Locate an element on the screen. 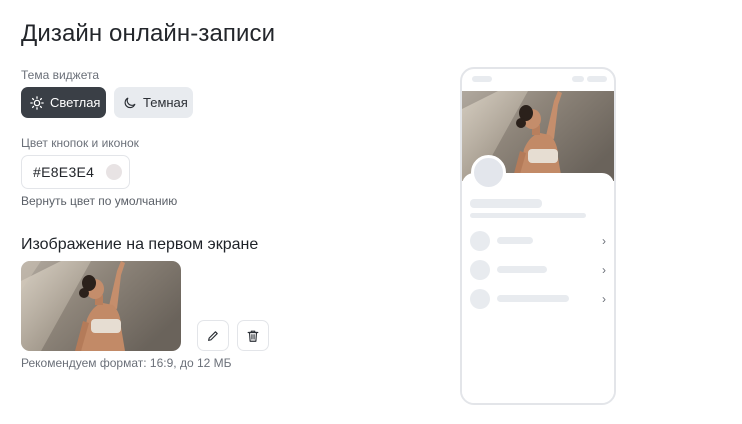 The width and height of the screenshot is (742, 424). color-value: #E8E3E4 is located at coordinates (63, 172).